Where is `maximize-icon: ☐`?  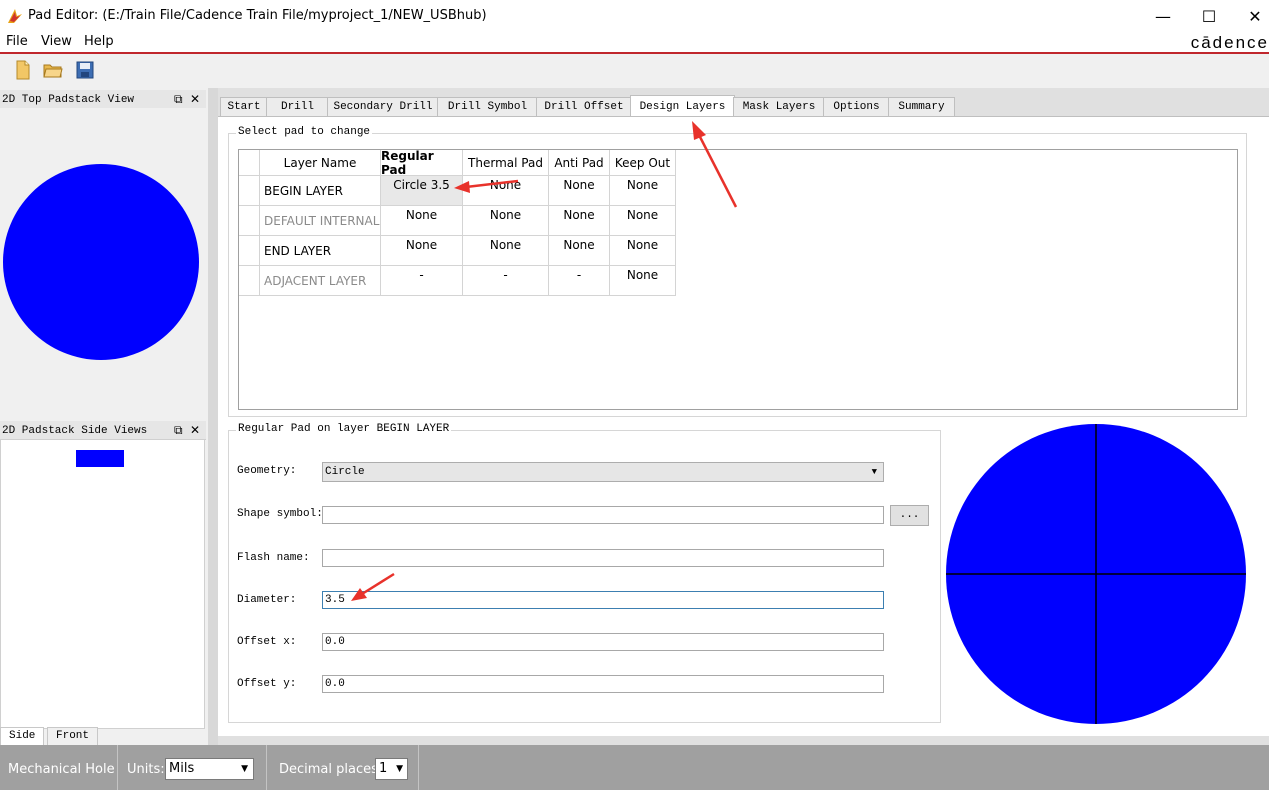 maximize-icon: ☐ is located at coordinates (1209, 16).